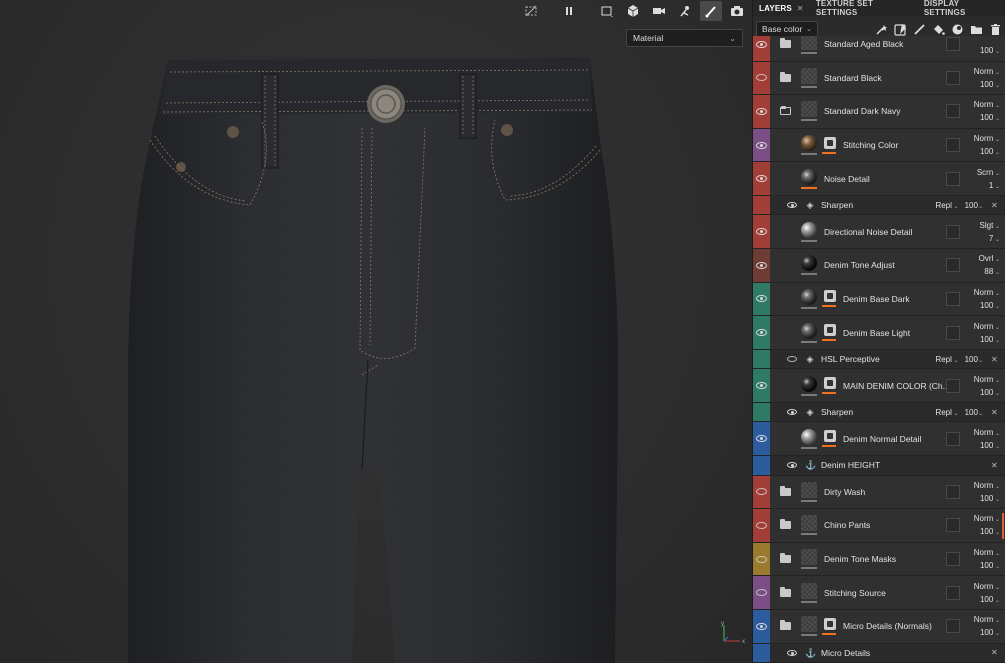 The width and height of the screenshot is (1005, 663). What do you see at coordinates (633, 11) in the screenshot?
I see `cube-icon` at bounding box center [633, 11].